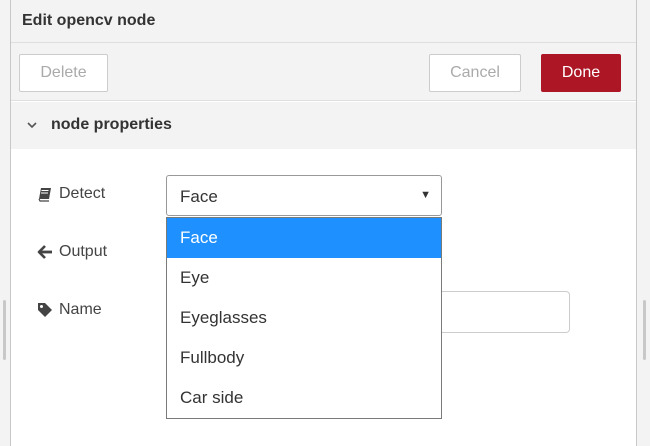 Image resolution: width=650 pixels, height=446 pixels. What do you see at coordinates (323, 72) in the screenshot?
I see `tray-toolbar: Delete Cancel Done` at bounding box center [323, 72].